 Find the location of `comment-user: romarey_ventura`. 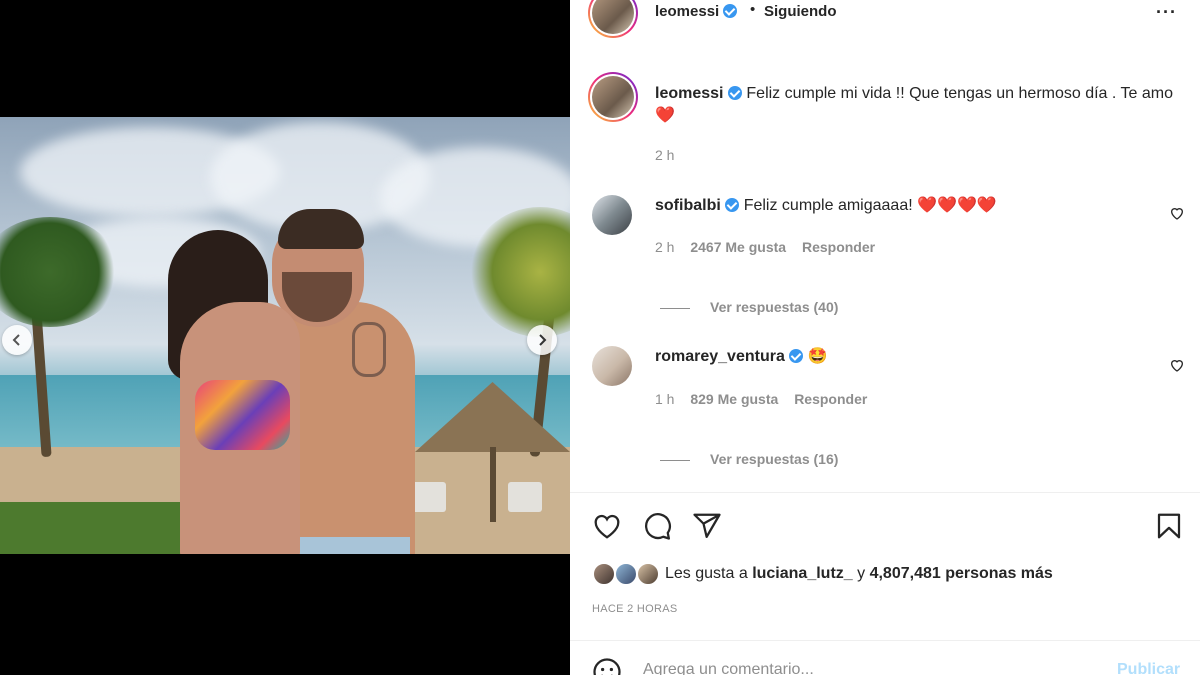

comment-user: romarey_ventura is located at coordinates (720, 356).